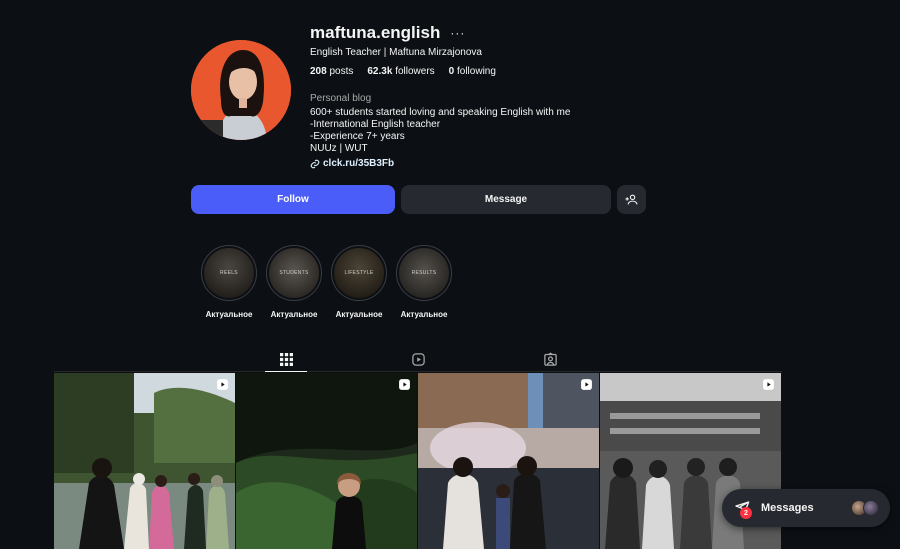 This screenshot has width=900, height=549. I want to click on highlight-ring: LIFESTYLE, so click(359, 273).